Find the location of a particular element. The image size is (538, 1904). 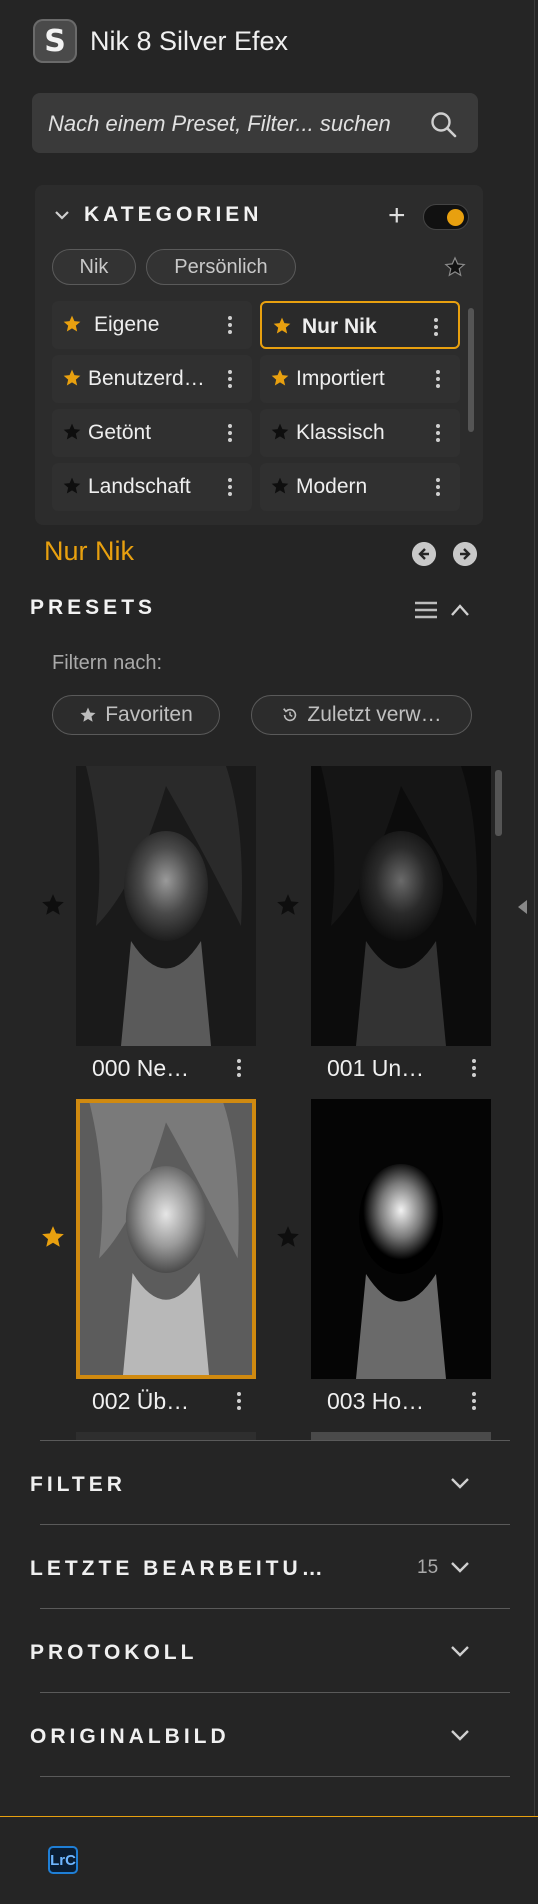

category-tile-nur-nik: Nur Nik is located at coordinates (360, 325).